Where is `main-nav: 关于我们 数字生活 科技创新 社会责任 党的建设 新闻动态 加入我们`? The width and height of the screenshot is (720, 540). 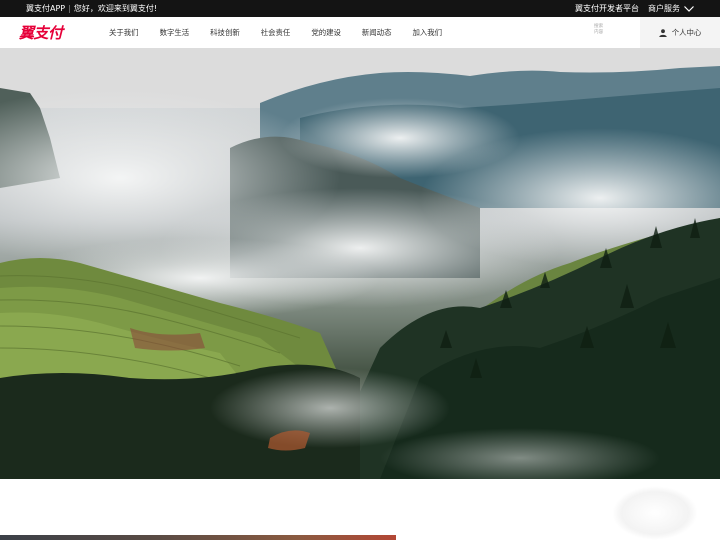
main-nav: 关于我们 数字生活 科技创新 社会责任 党的建设 新闻动态 加入我们 is located at coordinates (286, 32).